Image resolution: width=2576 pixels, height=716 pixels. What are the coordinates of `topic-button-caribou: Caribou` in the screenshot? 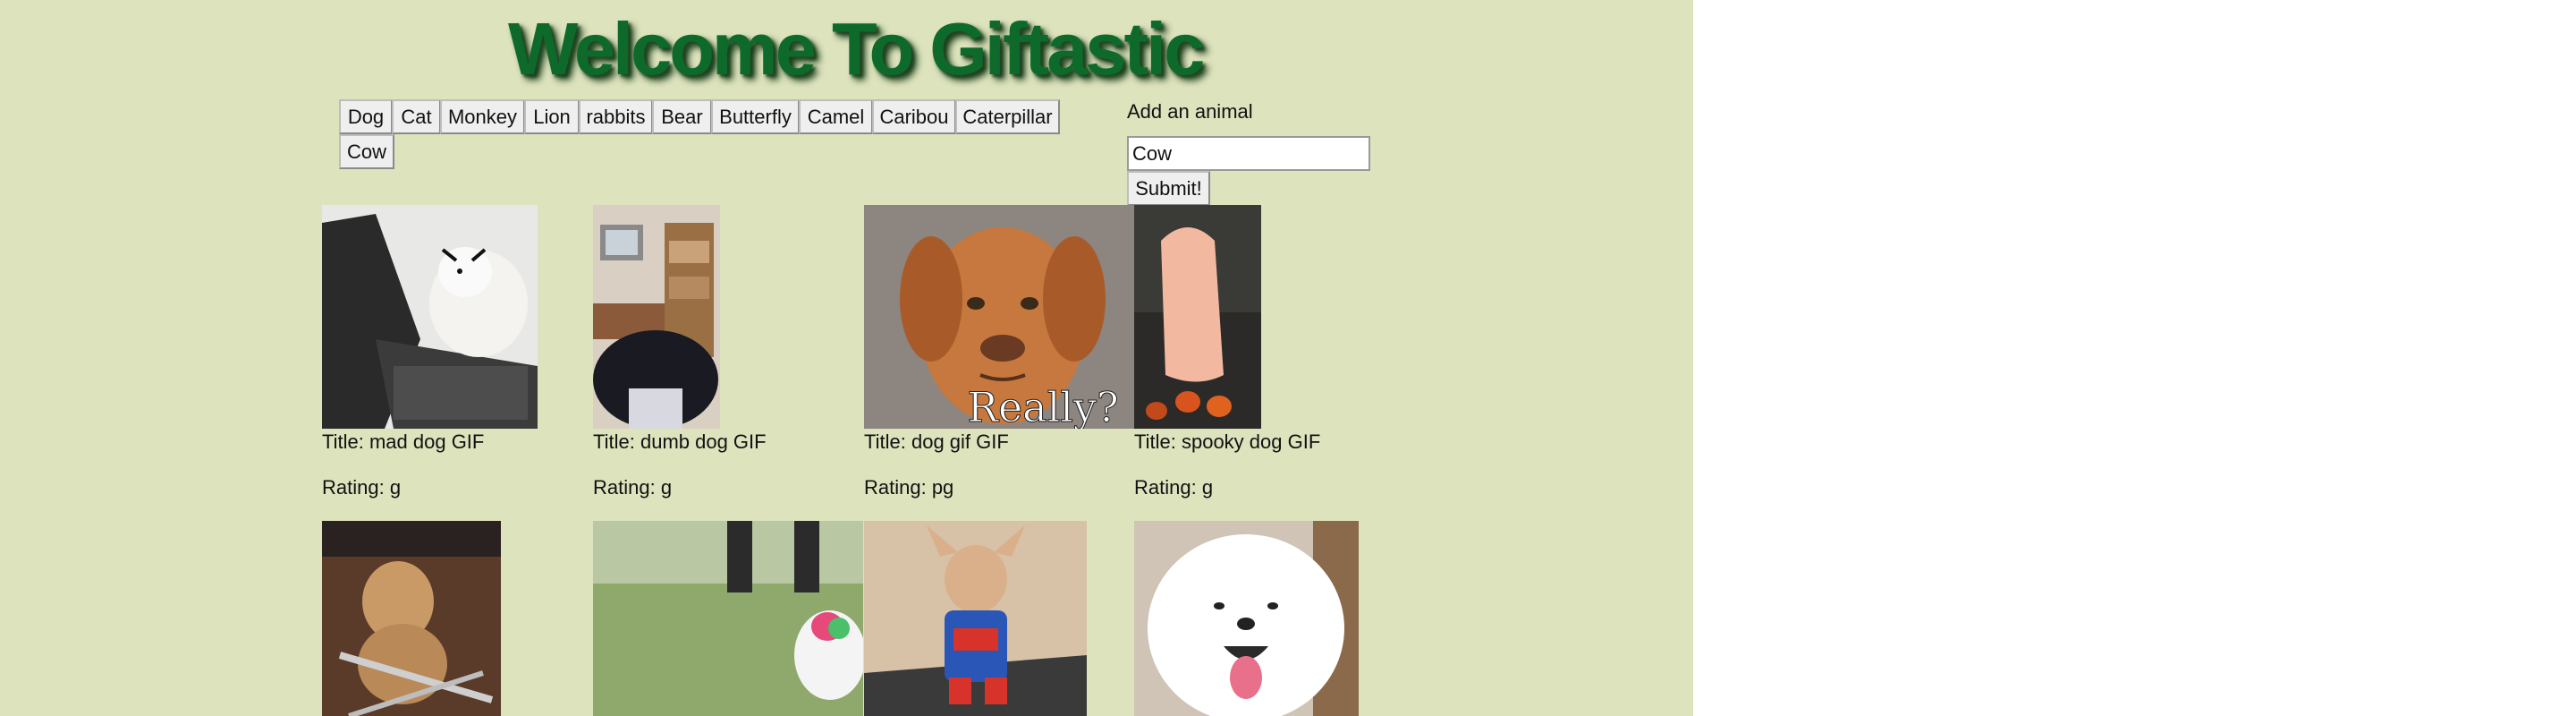 It's located at (914, 116).